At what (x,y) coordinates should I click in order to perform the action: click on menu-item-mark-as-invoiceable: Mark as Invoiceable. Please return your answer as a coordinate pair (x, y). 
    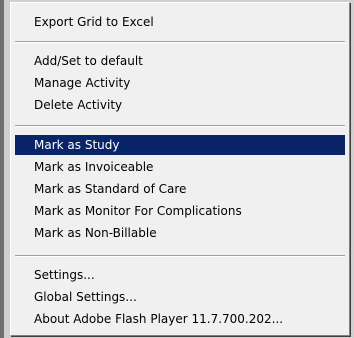
    Looking at the image, I should click on (180, 167).